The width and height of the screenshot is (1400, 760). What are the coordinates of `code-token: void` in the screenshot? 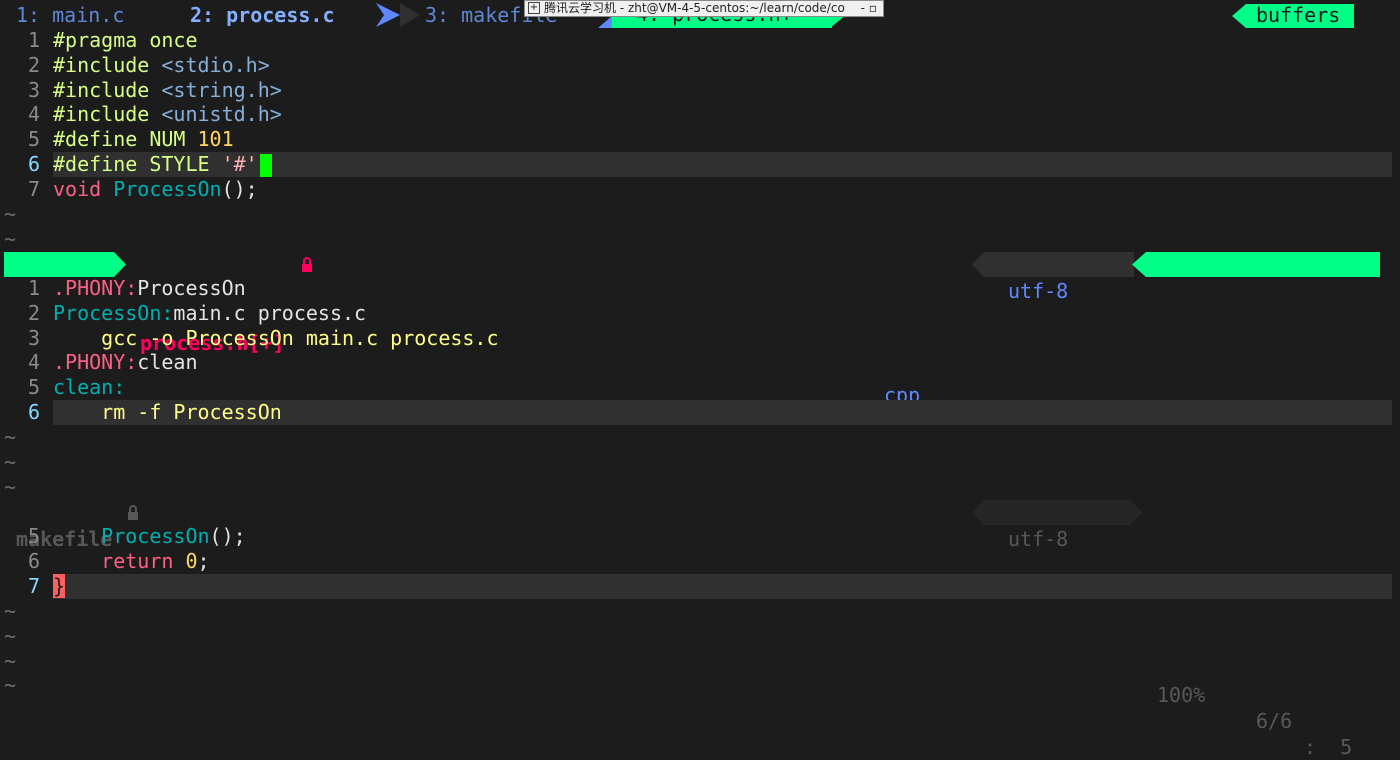 It's located at (77, 188).